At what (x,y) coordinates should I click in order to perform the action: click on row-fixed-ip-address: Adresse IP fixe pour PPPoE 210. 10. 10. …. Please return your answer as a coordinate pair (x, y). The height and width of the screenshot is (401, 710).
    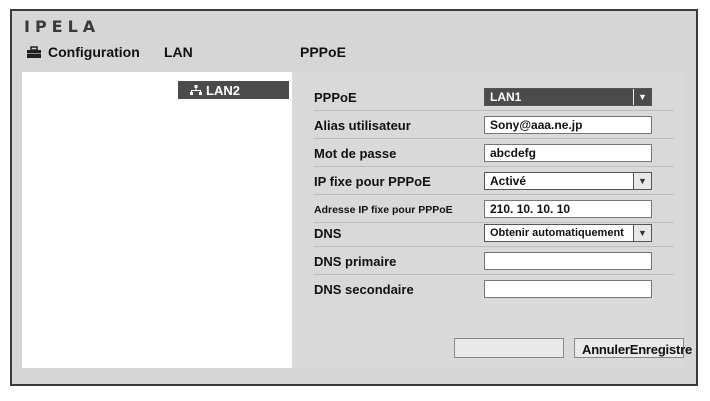
    Looking at the image, I should click on (494, 210).